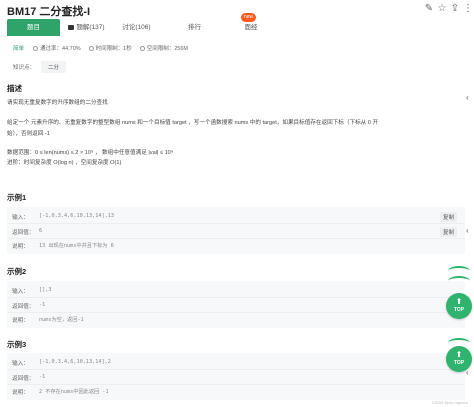 This screenshot has height=407, width=474. I want to click on example-1-input: 输入： [-1,0,3,4,6,10,13,14],13, so click(63, 217).